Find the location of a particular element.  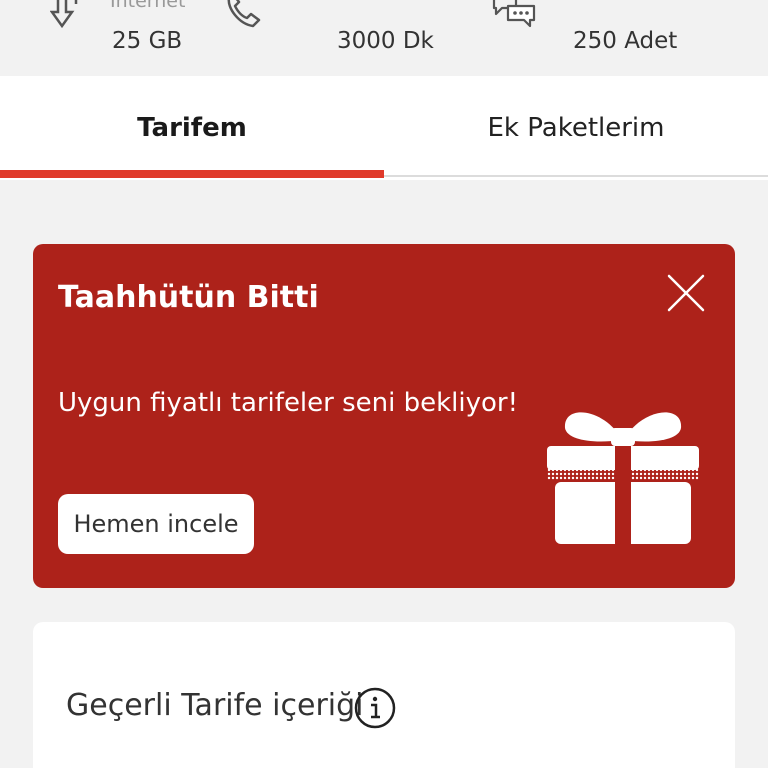

info-icon is located at coordinates (375, 710).